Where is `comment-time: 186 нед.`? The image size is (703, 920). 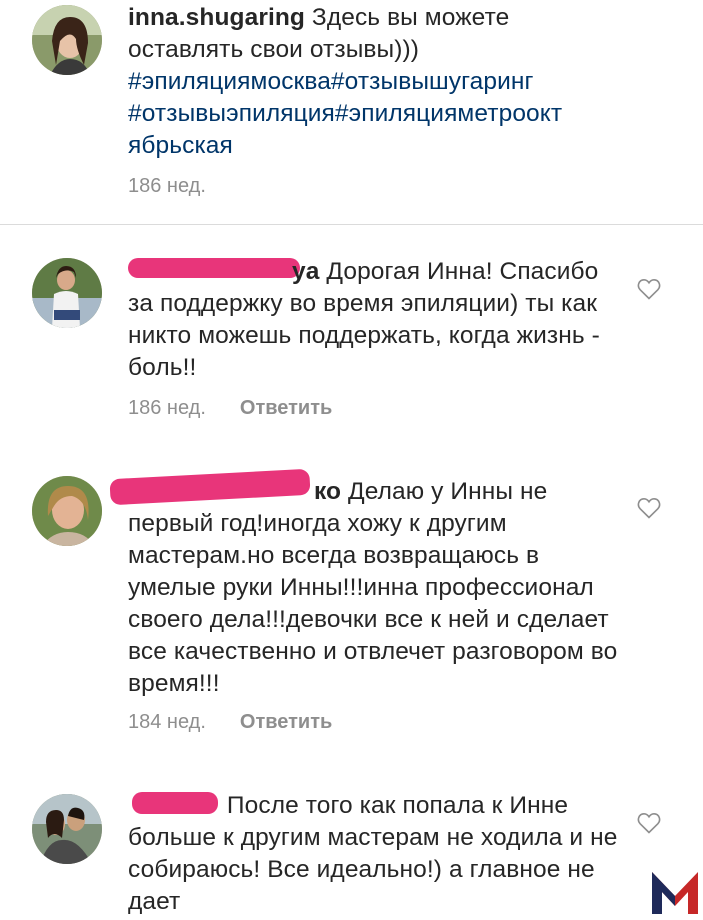
comment-time: 186 нед. is located at coordinates (167, 408).